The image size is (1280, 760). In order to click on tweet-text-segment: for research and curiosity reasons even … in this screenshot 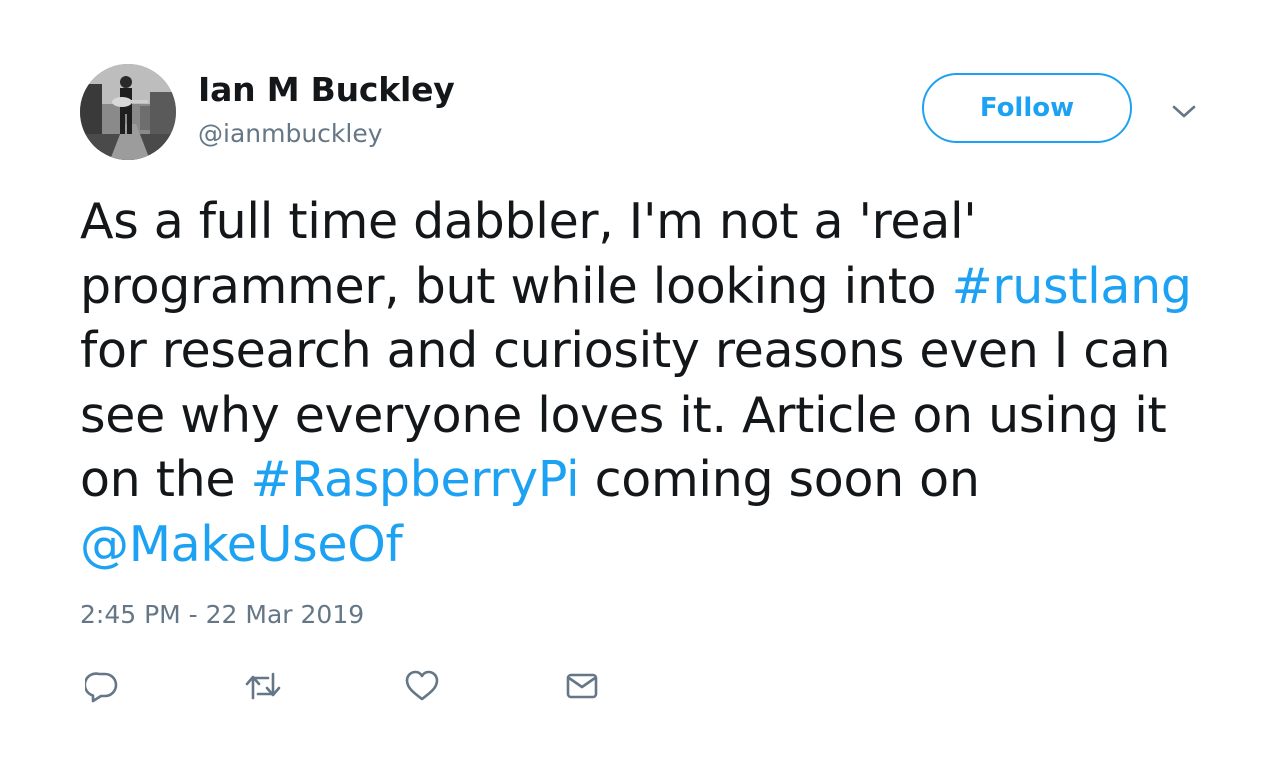, I will do `click(625, 350)`.